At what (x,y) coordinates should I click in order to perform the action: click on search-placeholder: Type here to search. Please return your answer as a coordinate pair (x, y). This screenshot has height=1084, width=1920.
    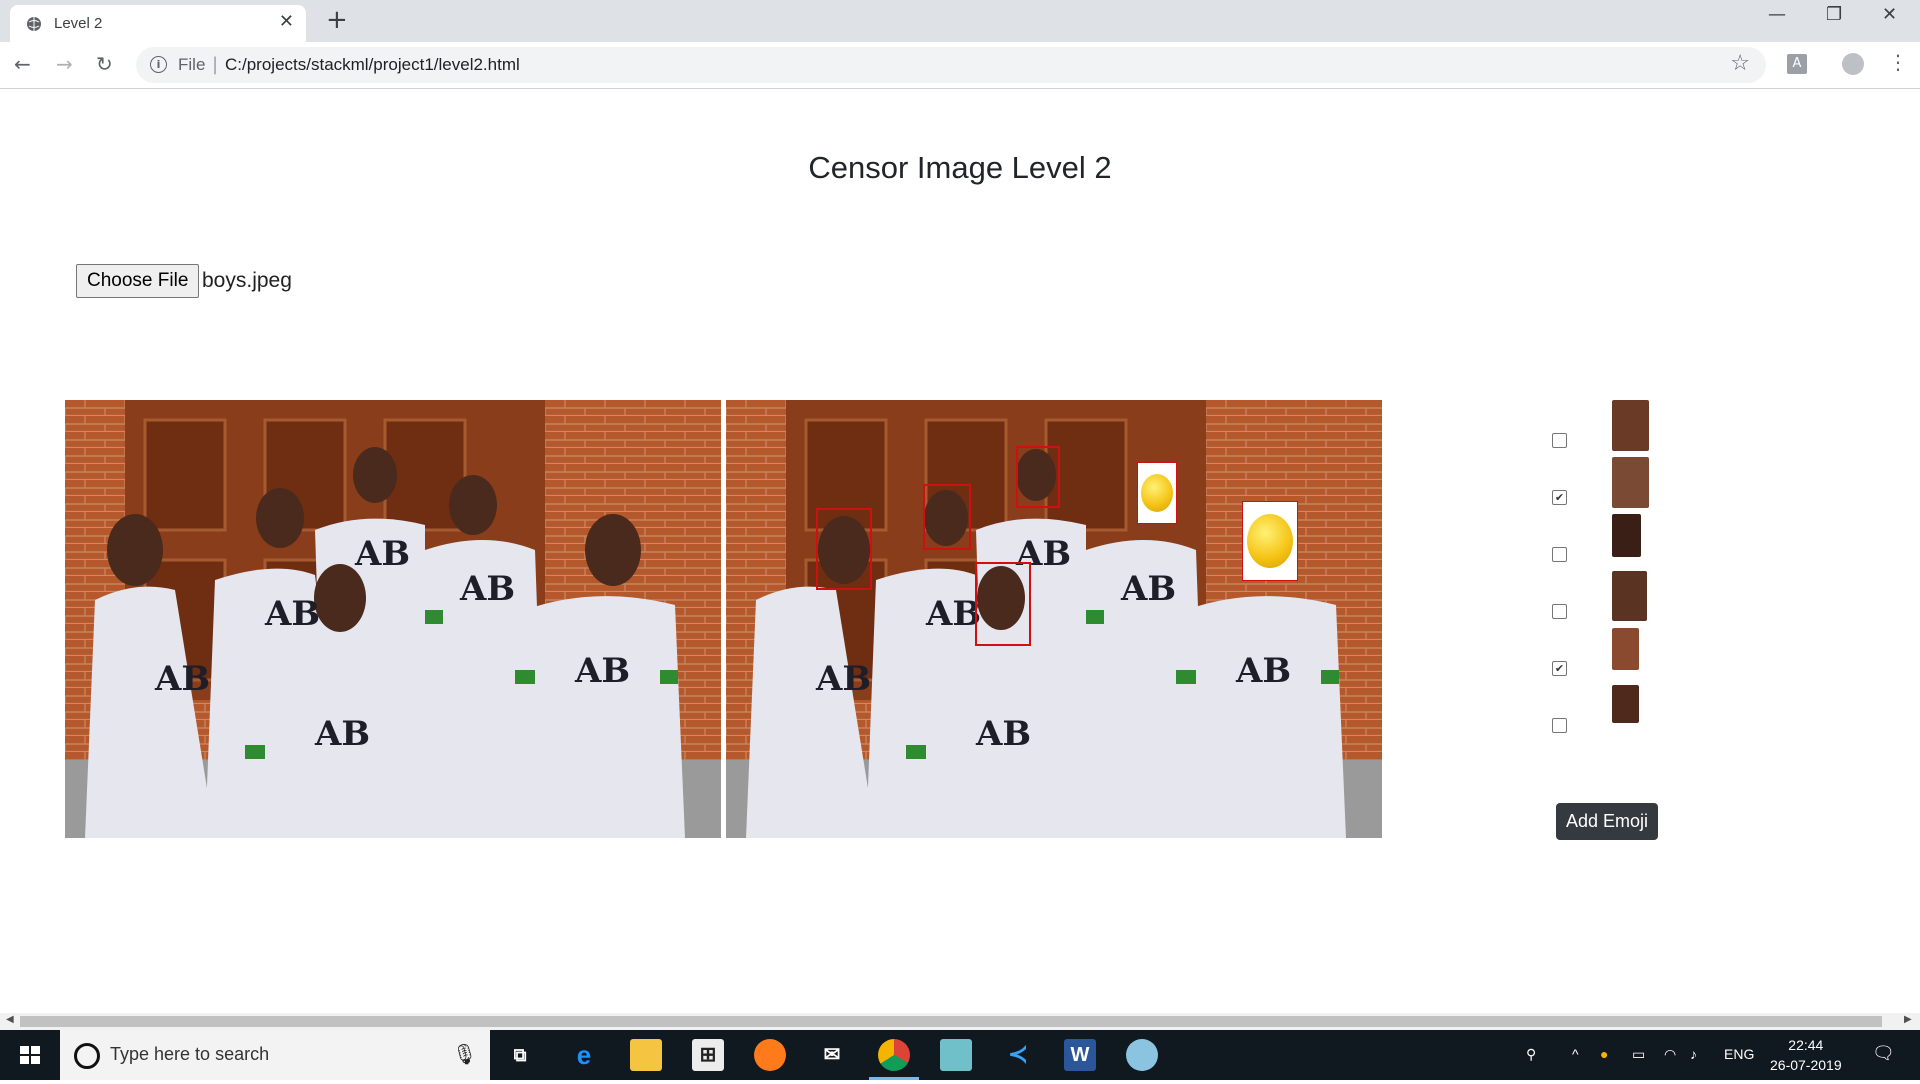
    Looking at the image, I should click on (190, 1054).